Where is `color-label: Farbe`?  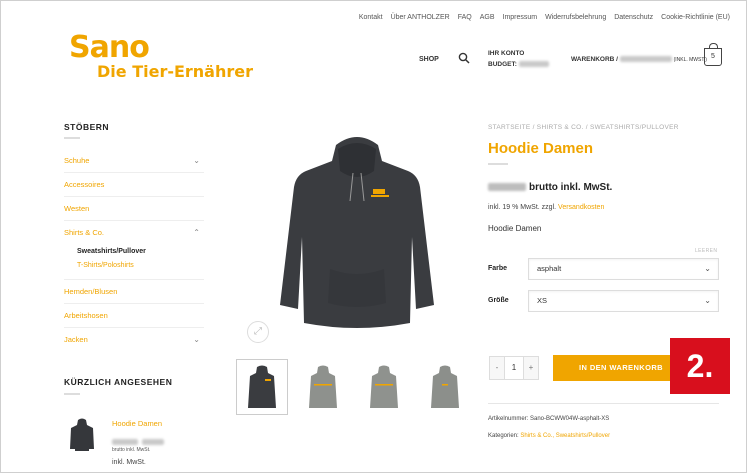 color-label: Farbe is located at coordinates (498, 268).